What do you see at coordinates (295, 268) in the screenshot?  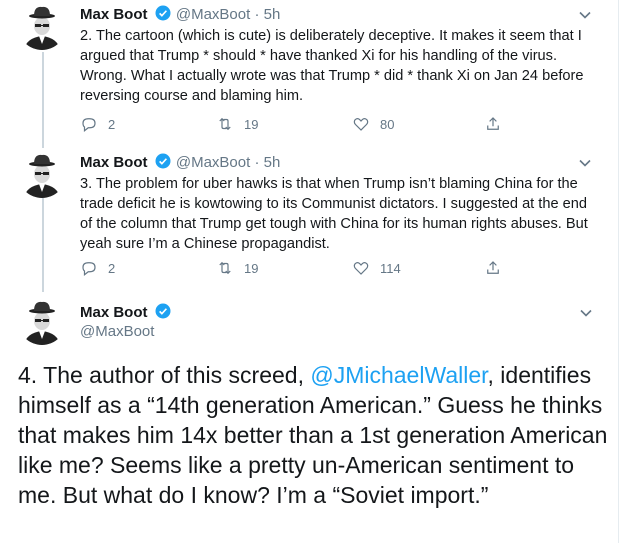 I see `tweet-actions: 2 19 114` at bounding box center [295, 268].